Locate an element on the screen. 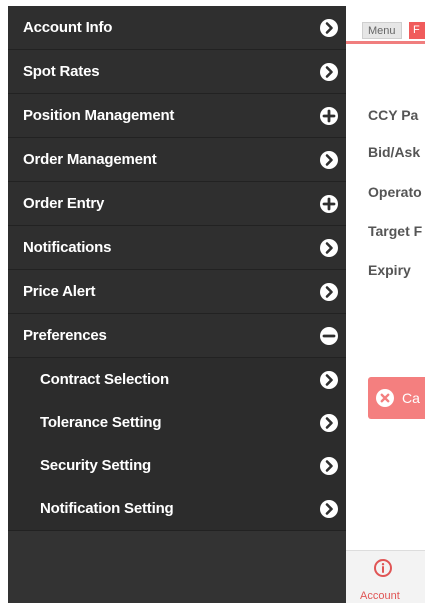 The height and width of the screenshot is (603, 425). info-icon is located at coordinates (383, 568).